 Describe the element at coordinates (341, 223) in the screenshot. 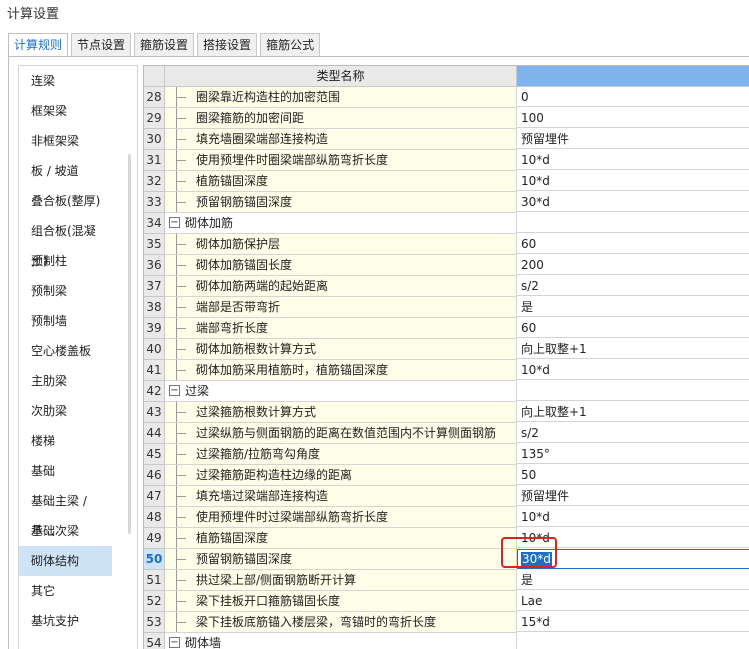

I see `row-name-cell: − 砌体加筋` at that location.